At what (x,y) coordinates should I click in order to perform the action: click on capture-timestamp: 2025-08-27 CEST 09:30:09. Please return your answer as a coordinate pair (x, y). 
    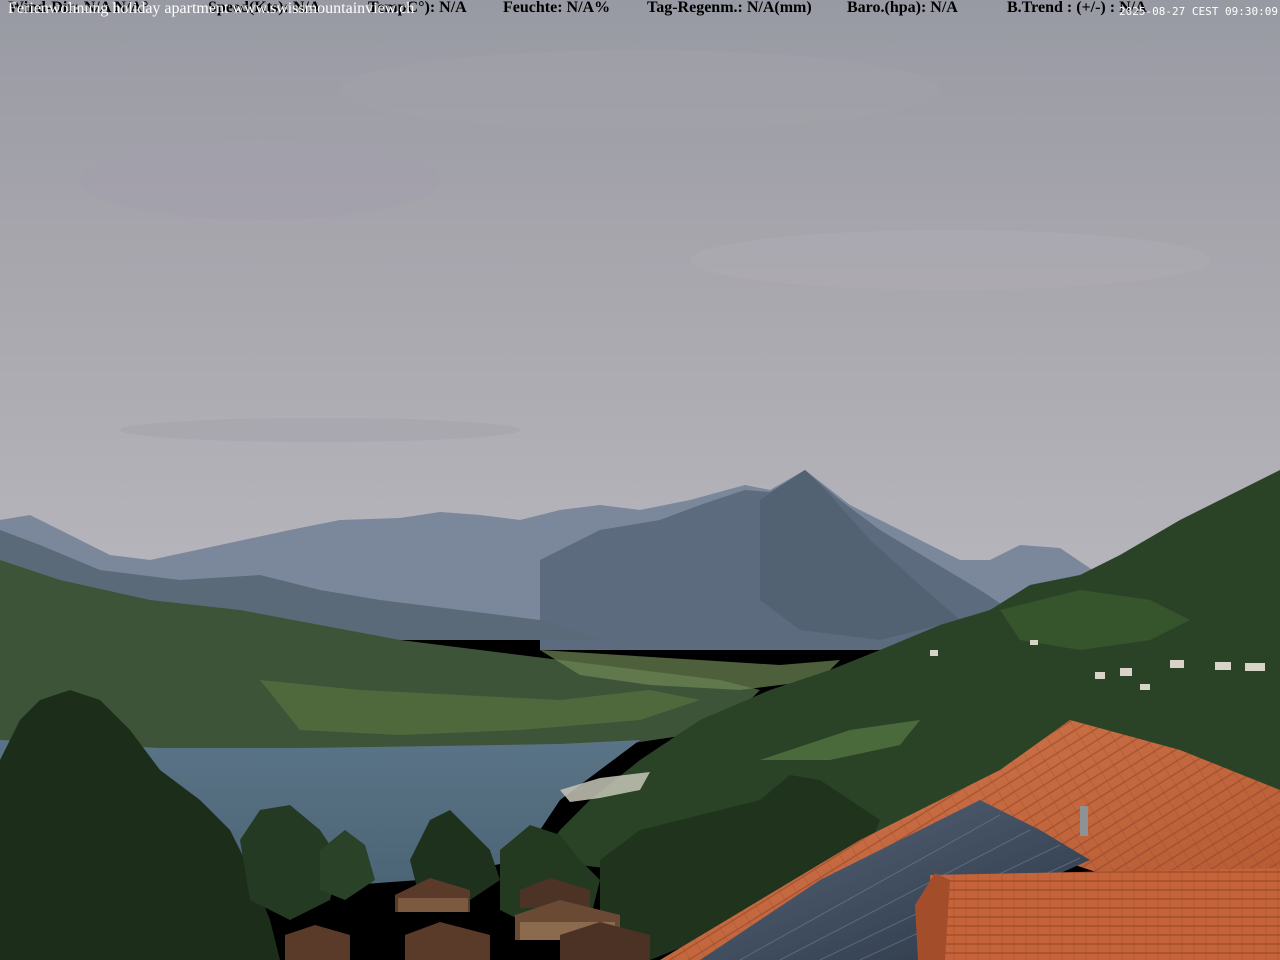
    Looking at the image, I should click on (1198, 11).